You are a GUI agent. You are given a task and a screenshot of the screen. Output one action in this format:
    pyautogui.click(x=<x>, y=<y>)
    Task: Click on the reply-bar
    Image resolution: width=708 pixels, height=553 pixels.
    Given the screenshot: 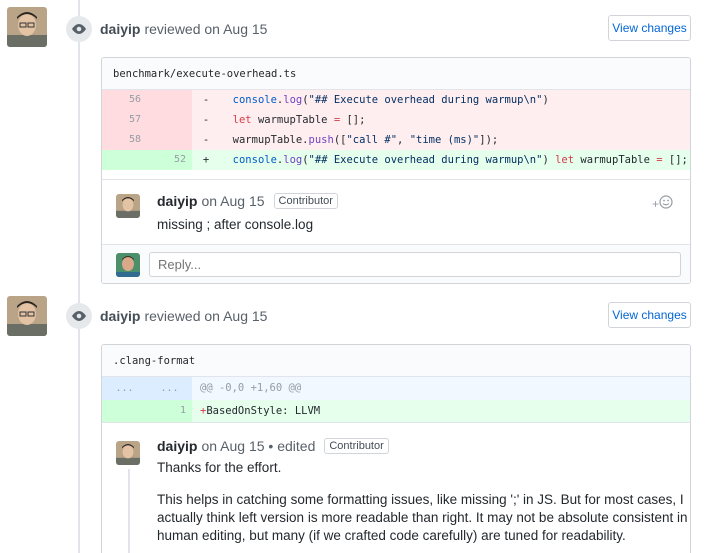 What is the action you would take?
    pyautogui.click(x=396, y=263)
    